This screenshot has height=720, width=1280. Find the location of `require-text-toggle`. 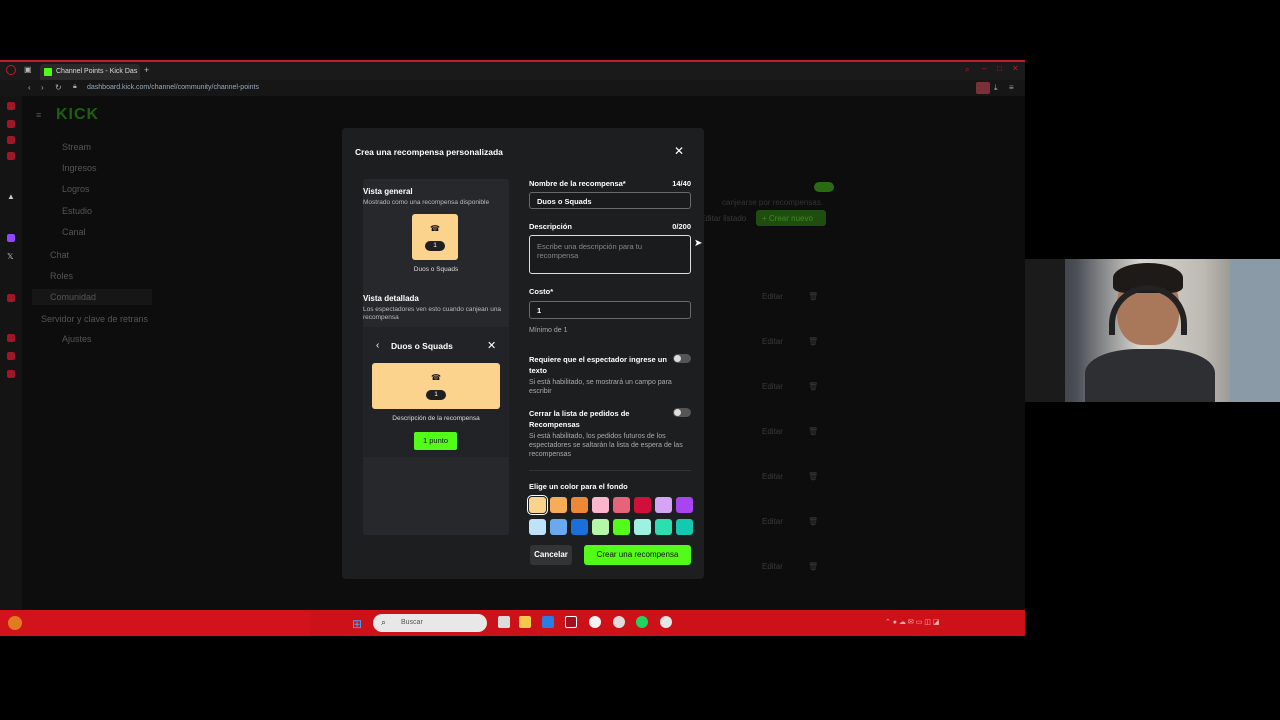

require-text-toggle is located at coordinates (682, 358).